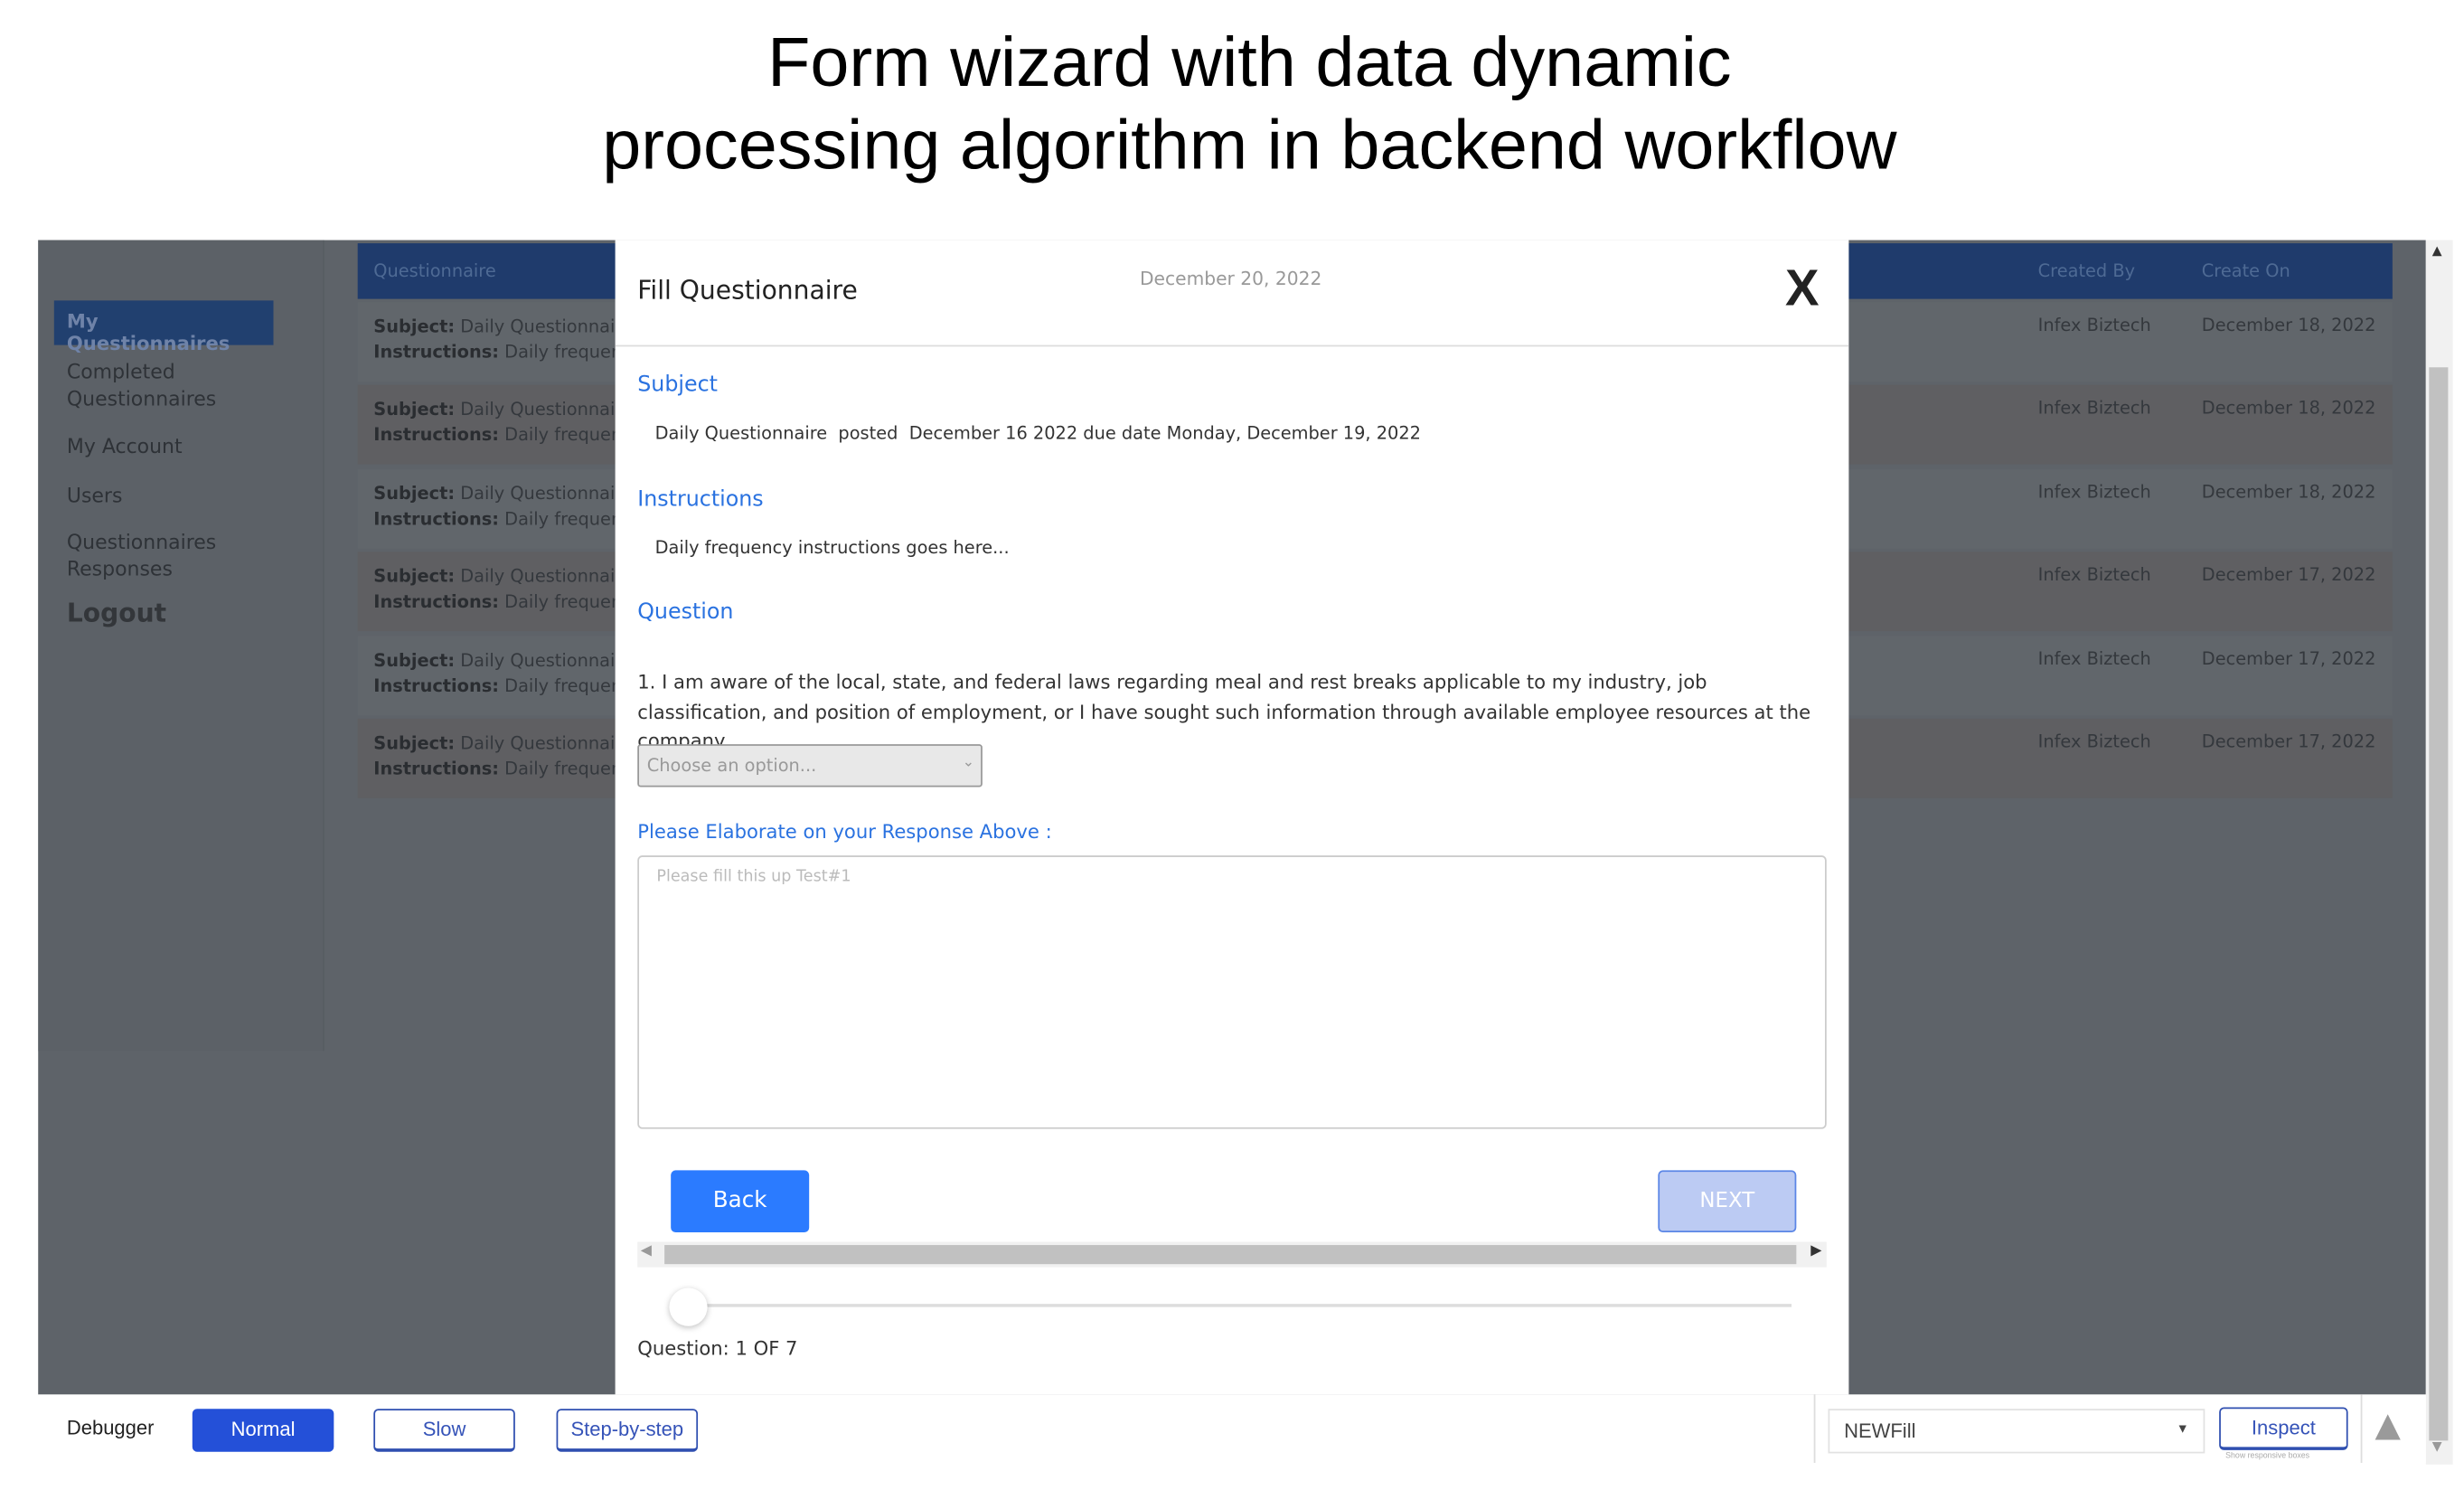 Image resolution: width=2464 pixels, height=1490 pixels. I want to click on sidebar-item-logout: Logout, so click(116, 613).